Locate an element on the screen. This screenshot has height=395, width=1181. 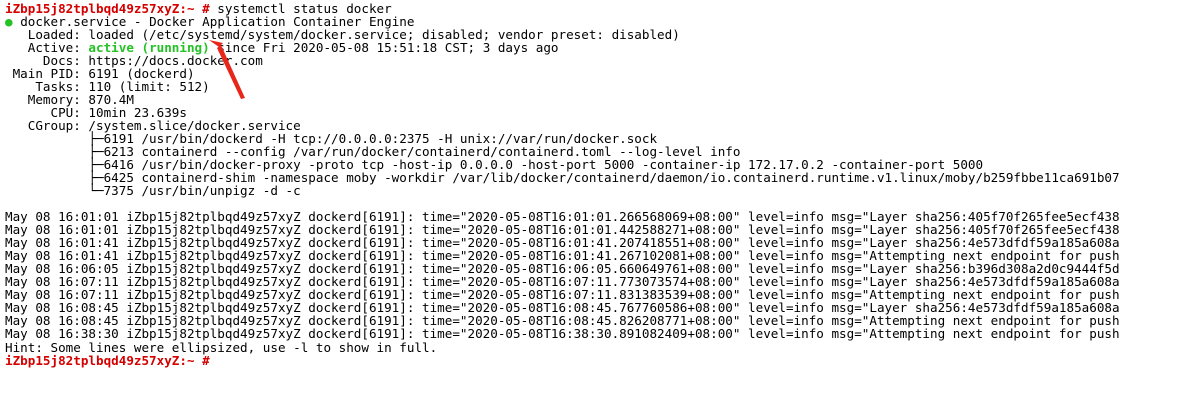
process-line: └─7375 /usr/bin/unpigz -d -c is located at coordinates (153, 190).